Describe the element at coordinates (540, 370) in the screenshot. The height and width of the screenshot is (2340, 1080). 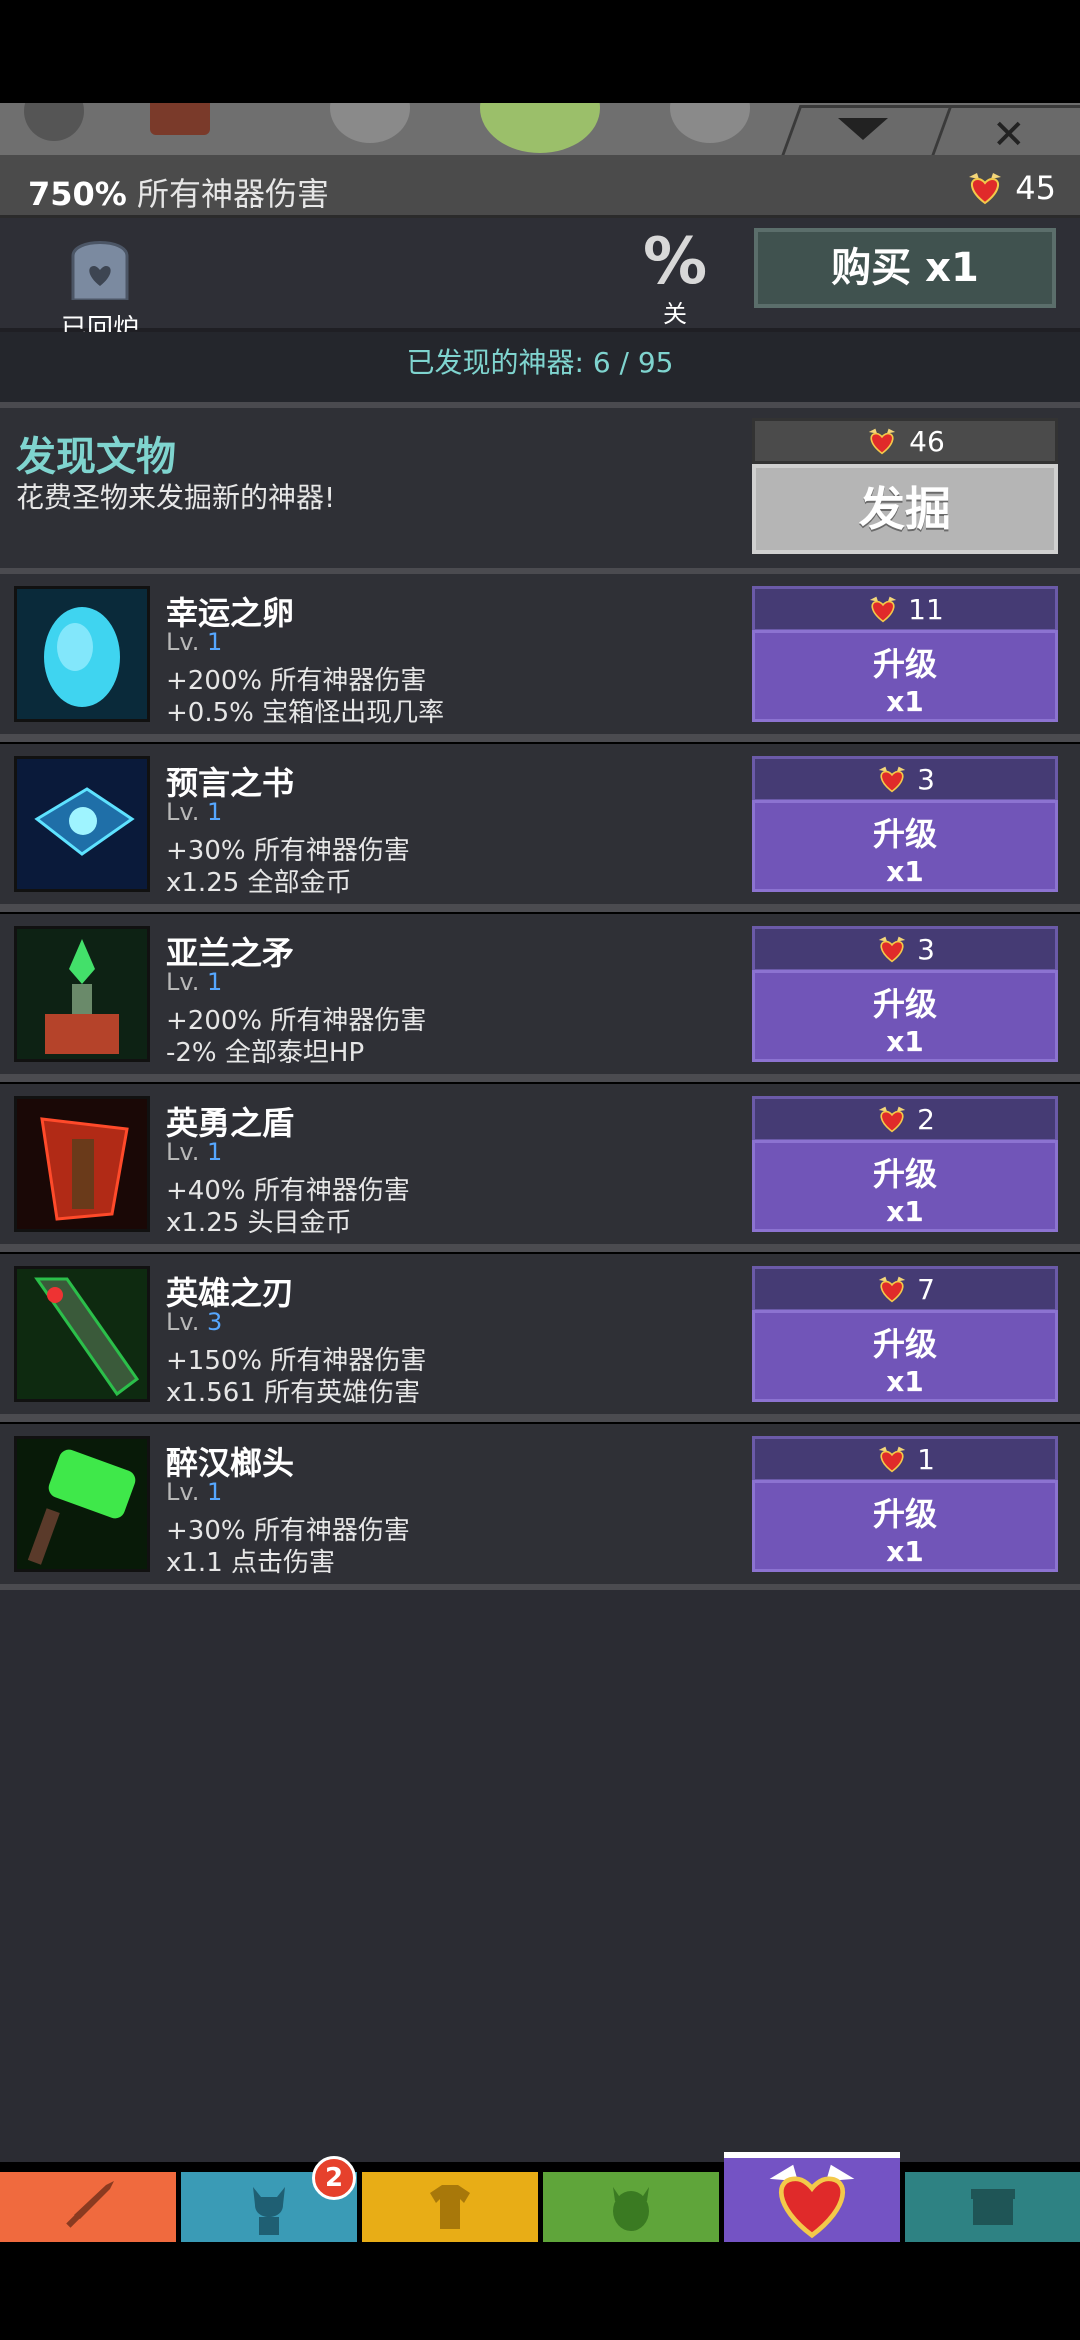
I see `discovered-count: 已发现的神器: 6 / 95` at that location.